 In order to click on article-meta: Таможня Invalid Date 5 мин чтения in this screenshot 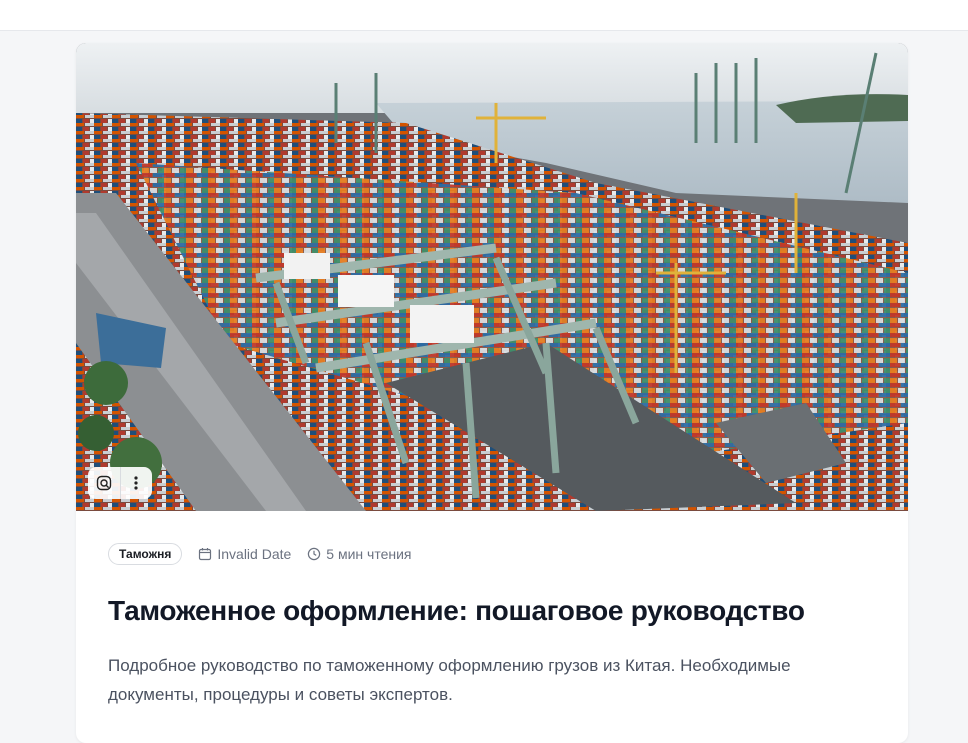, I will do `click(492, 554)`.